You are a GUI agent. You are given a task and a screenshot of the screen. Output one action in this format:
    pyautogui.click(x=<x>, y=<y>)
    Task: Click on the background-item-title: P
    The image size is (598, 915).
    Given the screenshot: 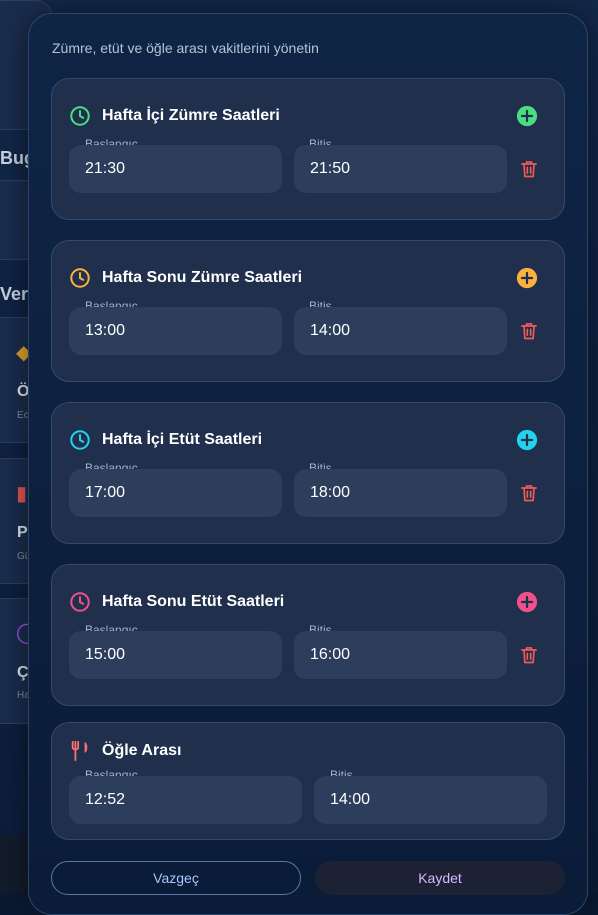 What is the action you would take?
    pyautogui.click(x=22, y=532)
    